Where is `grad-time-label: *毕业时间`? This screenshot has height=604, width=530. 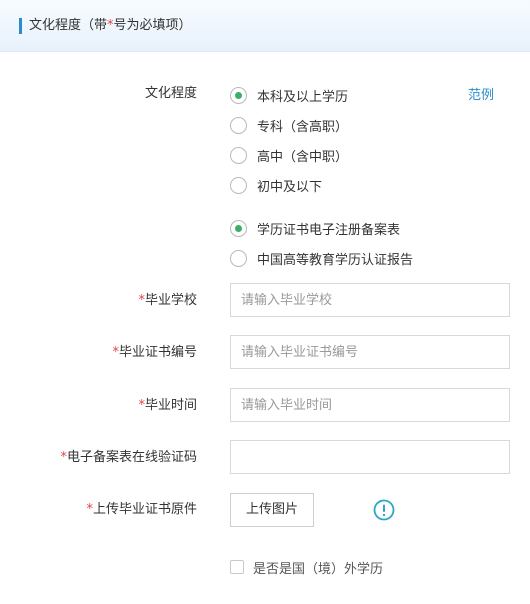 grad-time-label: *毕业时间 is located at coordinates (167, 406).